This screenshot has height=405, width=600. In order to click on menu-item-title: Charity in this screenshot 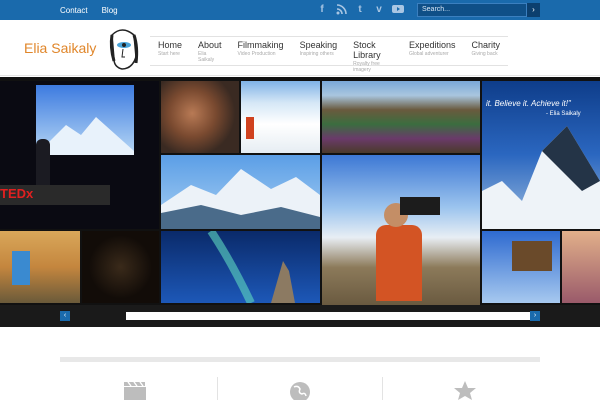, I will do `click(485, 45)`.